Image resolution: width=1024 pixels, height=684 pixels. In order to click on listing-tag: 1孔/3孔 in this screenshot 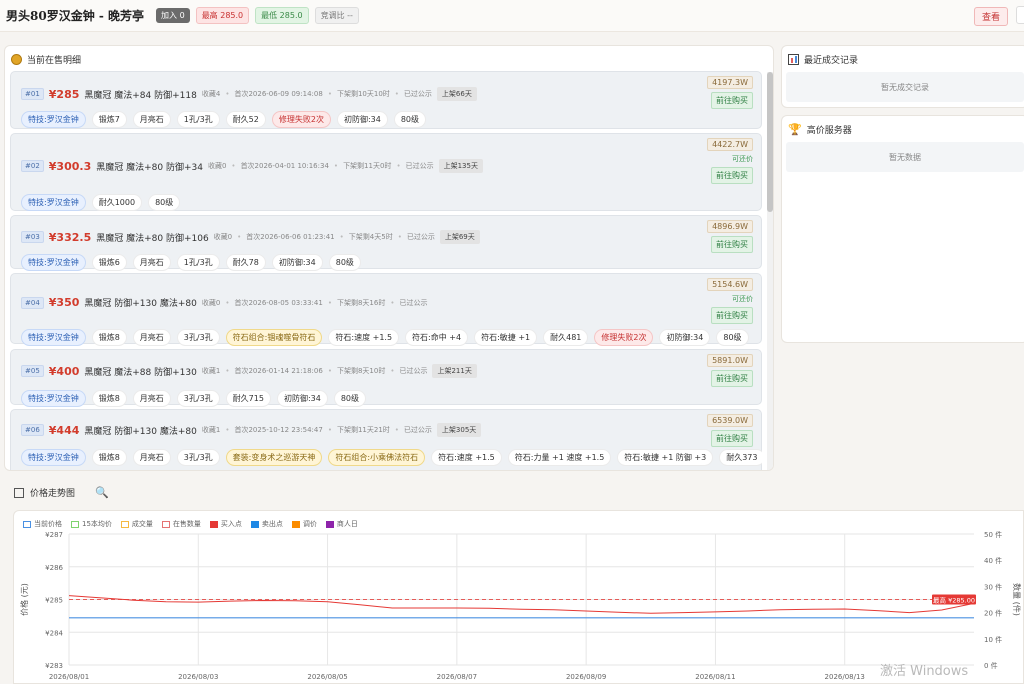, I will do `click(198, 119)`.